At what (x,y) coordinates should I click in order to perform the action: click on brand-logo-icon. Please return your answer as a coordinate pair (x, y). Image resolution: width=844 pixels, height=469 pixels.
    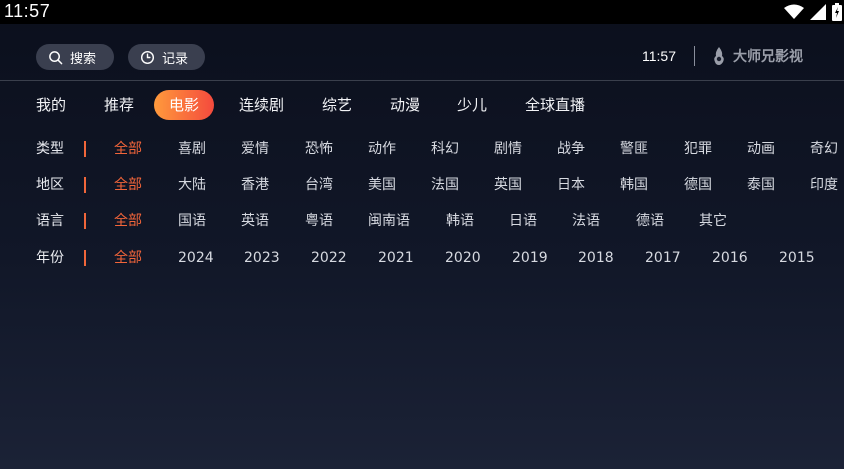
    Looking at the image, I should click on (719, 56).